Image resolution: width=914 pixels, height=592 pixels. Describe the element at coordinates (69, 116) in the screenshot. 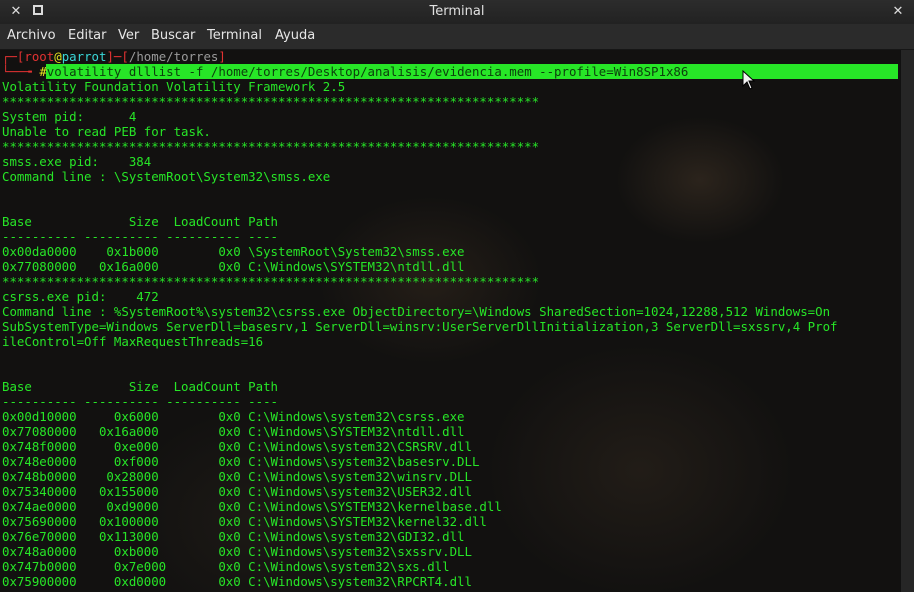

I see `output-line: System pid: 4` at that location.